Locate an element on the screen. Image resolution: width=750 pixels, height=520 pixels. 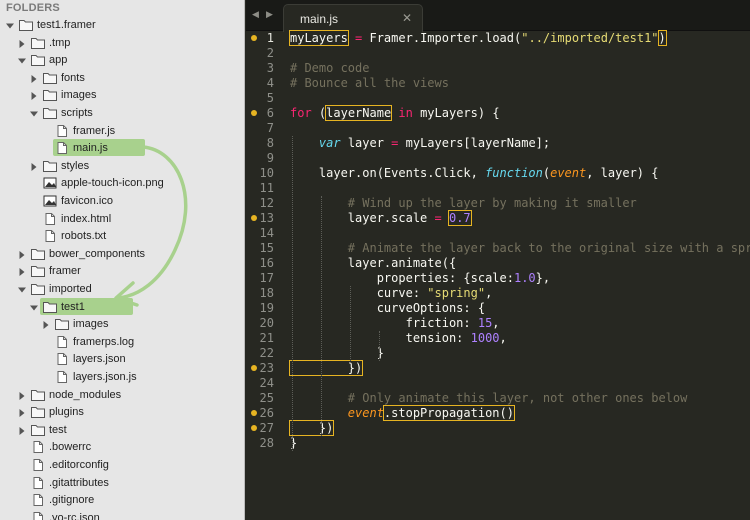
code-token: # Bounce all the views is located at coordinates (369, 83).